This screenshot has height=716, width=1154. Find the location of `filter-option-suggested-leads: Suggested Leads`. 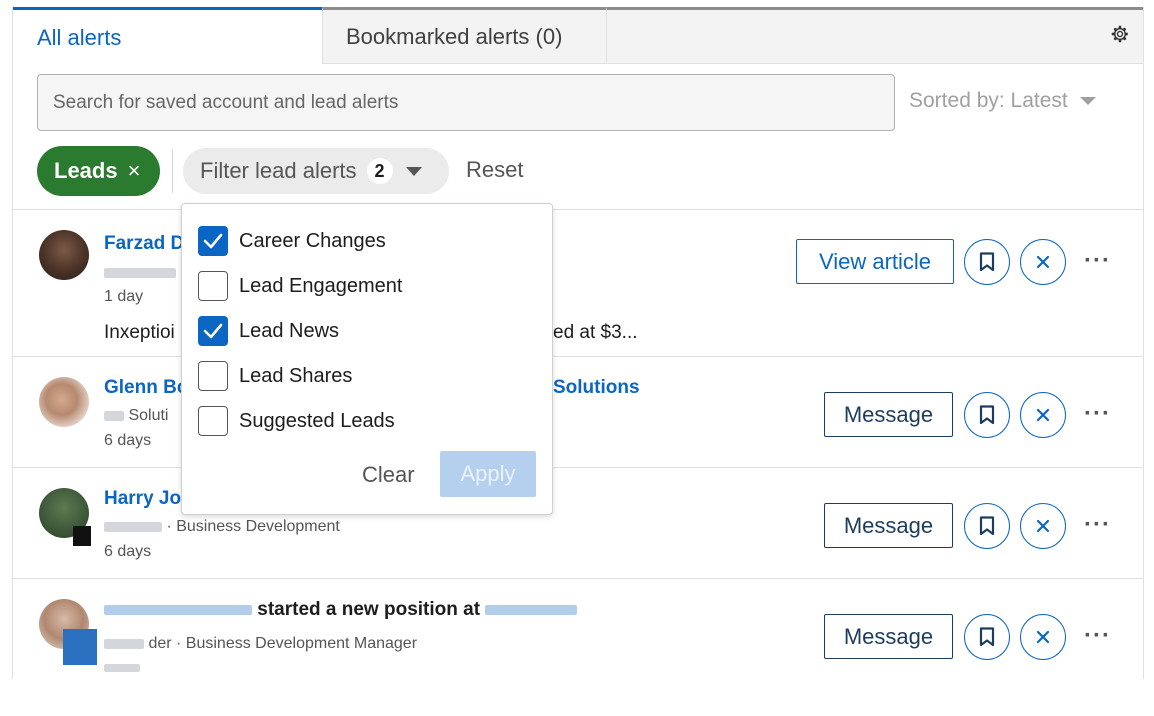

filter-option-suggested-leads: Suggested Leads is located at coordinates (296, 421).